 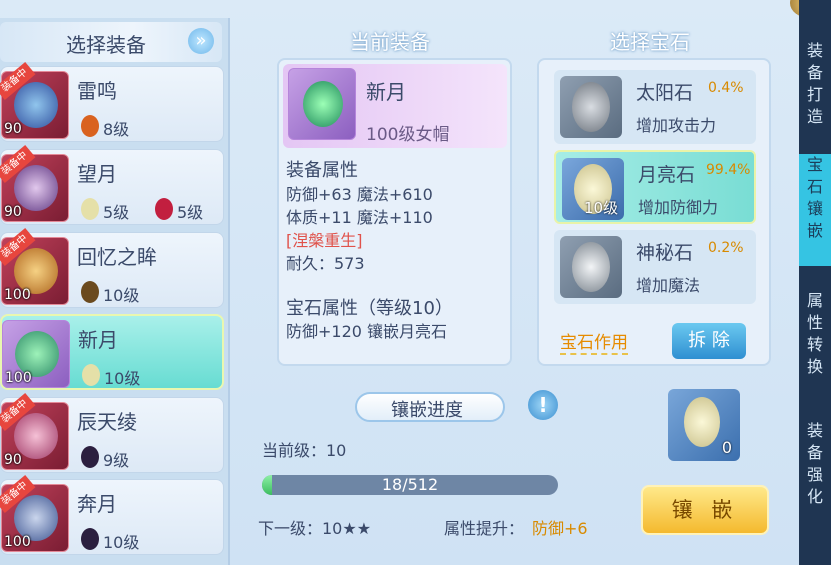 I want to click on equipment-thumbnail: 100, so click(x=36, y=354).